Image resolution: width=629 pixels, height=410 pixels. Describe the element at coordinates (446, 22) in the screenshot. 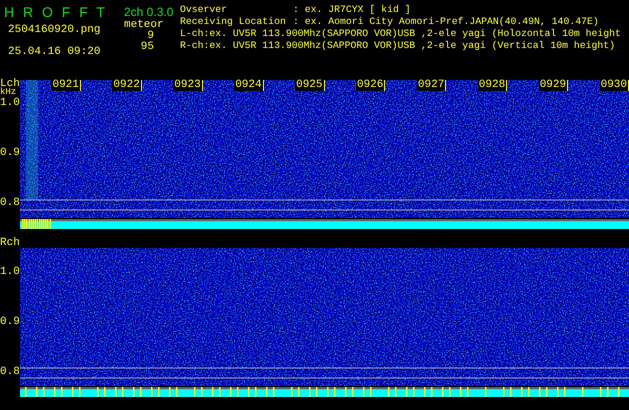

I see `info-value: : ex. Aomori City Aomori-Pref.JAPAN(40.49N, 140.47E)` at that location.